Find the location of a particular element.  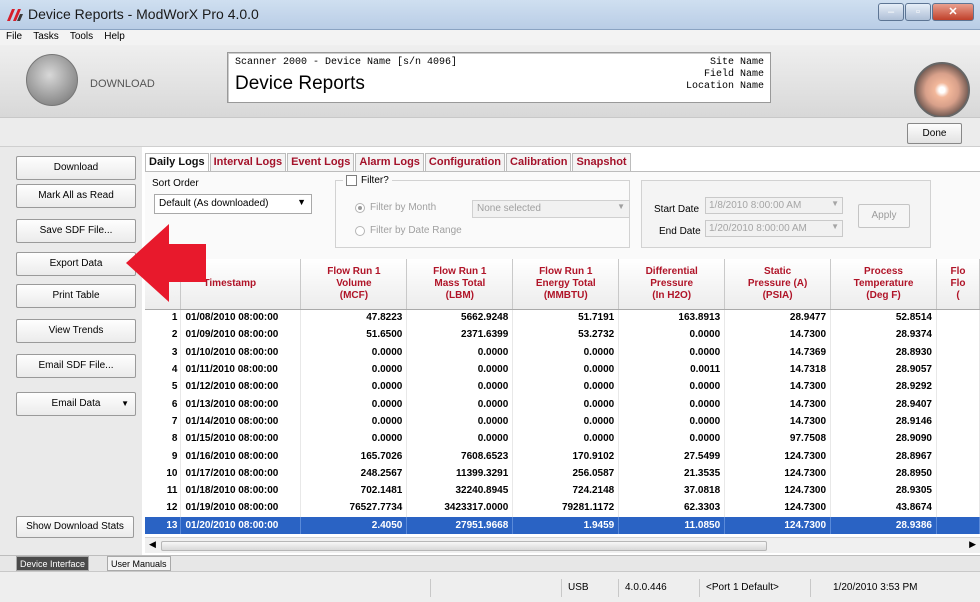

done-button: Done is located at coordinates (934, 133).